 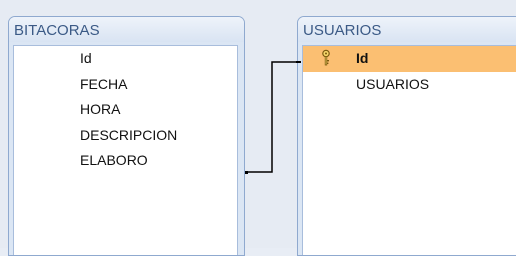 I want to click on field-label: ELABORO, so click(x=114, y=160).